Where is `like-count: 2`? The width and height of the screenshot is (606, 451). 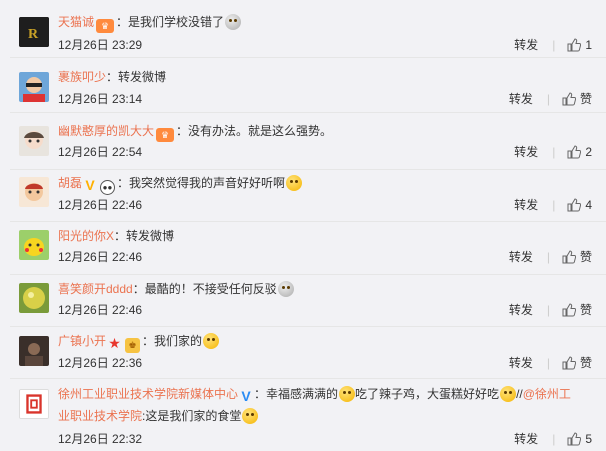
like-count: 2 is located at coordinates (588, 152).